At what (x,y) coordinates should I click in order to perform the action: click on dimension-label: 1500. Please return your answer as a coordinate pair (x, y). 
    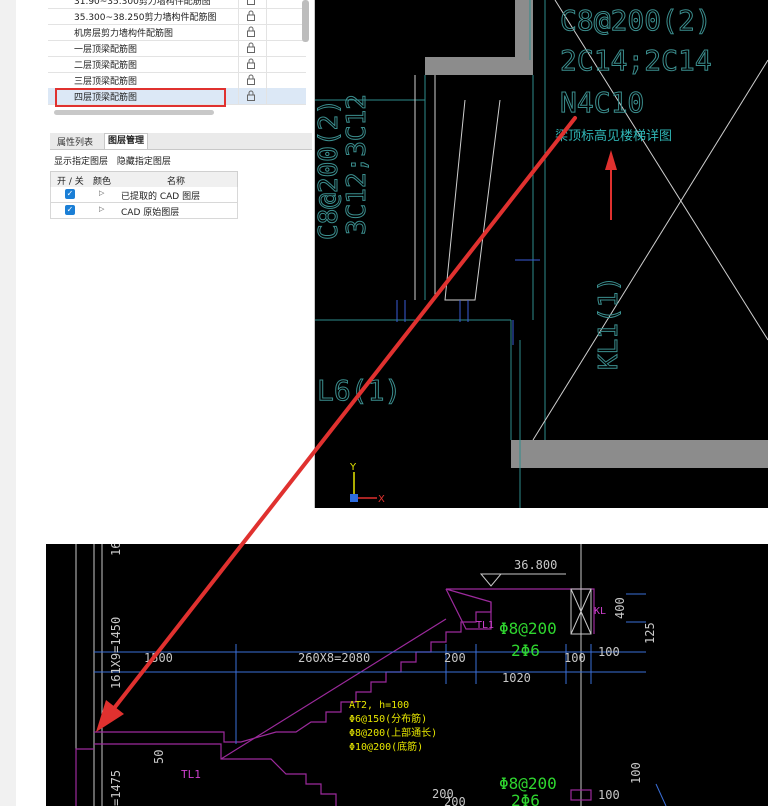
    Looking at the image, I should click on (158, 658).